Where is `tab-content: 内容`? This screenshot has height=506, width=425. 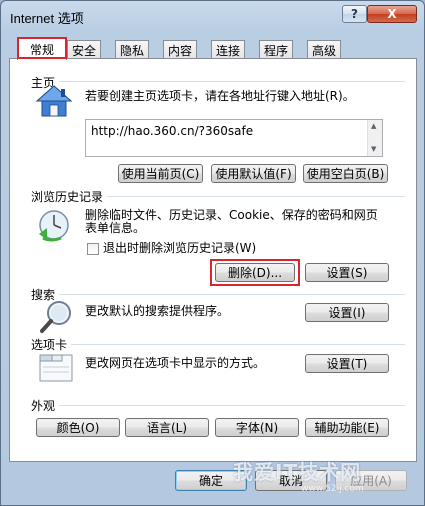
tab-content: 内容 is located at coordinates (180, 49).